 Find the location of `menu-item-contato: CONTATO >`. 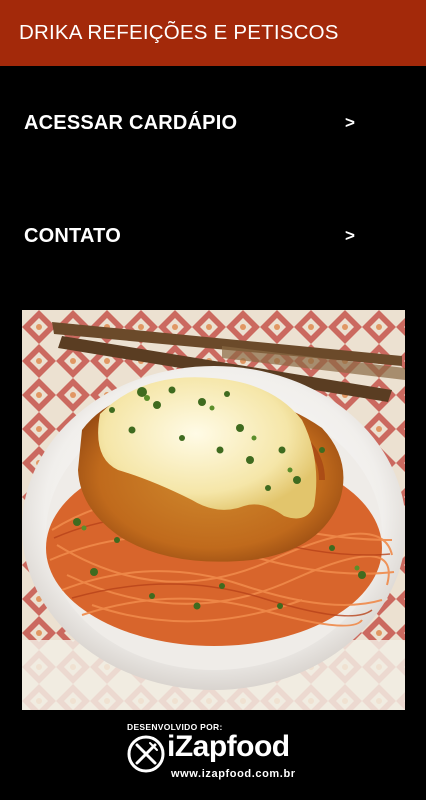

menu-item-contato: CONTATO > is located at coordinates (213, 236).